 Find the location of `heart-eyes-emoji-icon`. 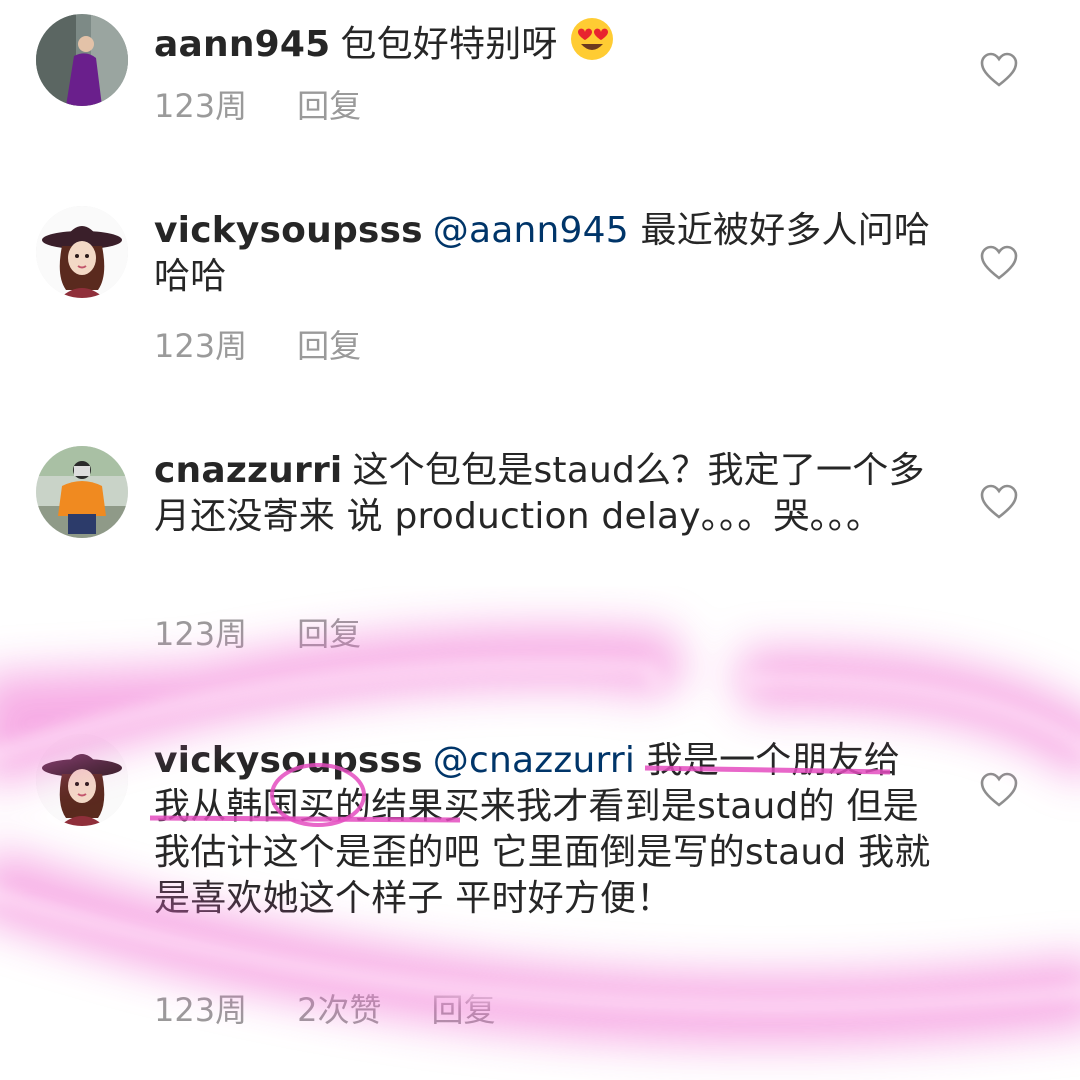

heart-eyes-emoji-icon is located at coordinates (592, 39).